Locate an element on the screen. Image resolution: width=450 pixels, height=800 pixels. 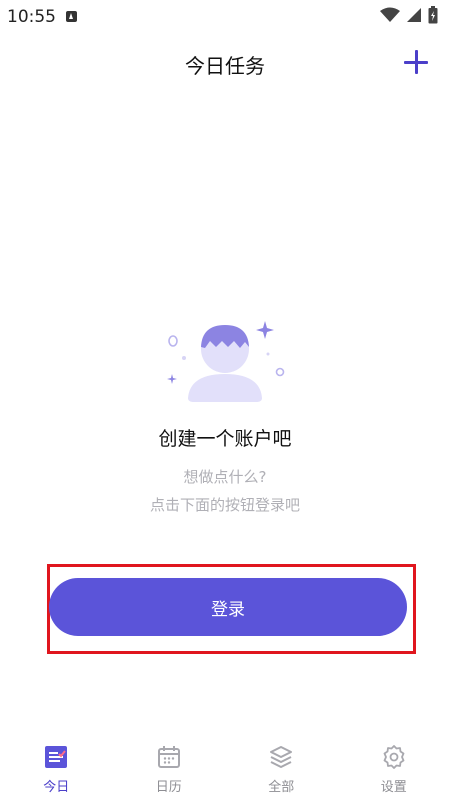
nav-label-calendar: 日历 is located at coordinates (168, 787).